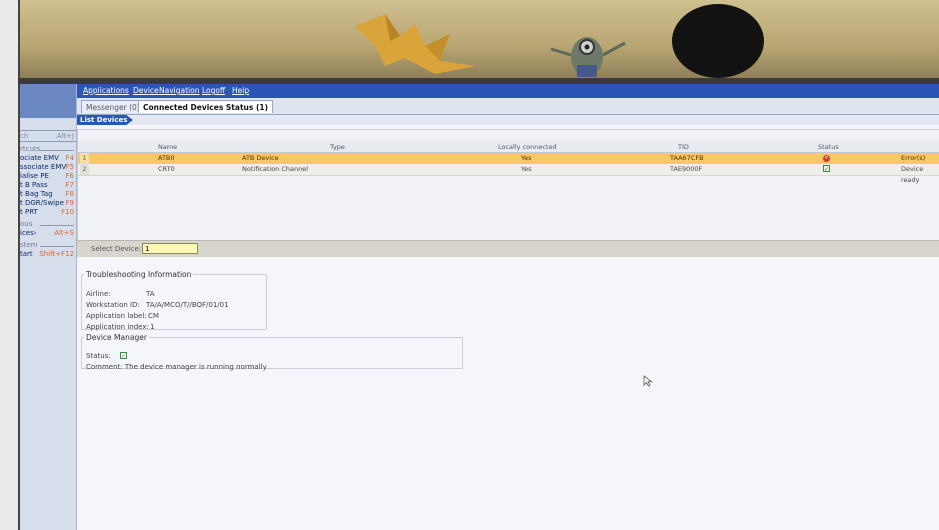  Describe the element at coordinates (56, 254) in the screenshot. I see `shortcut-key: Shift+F12` at that location.